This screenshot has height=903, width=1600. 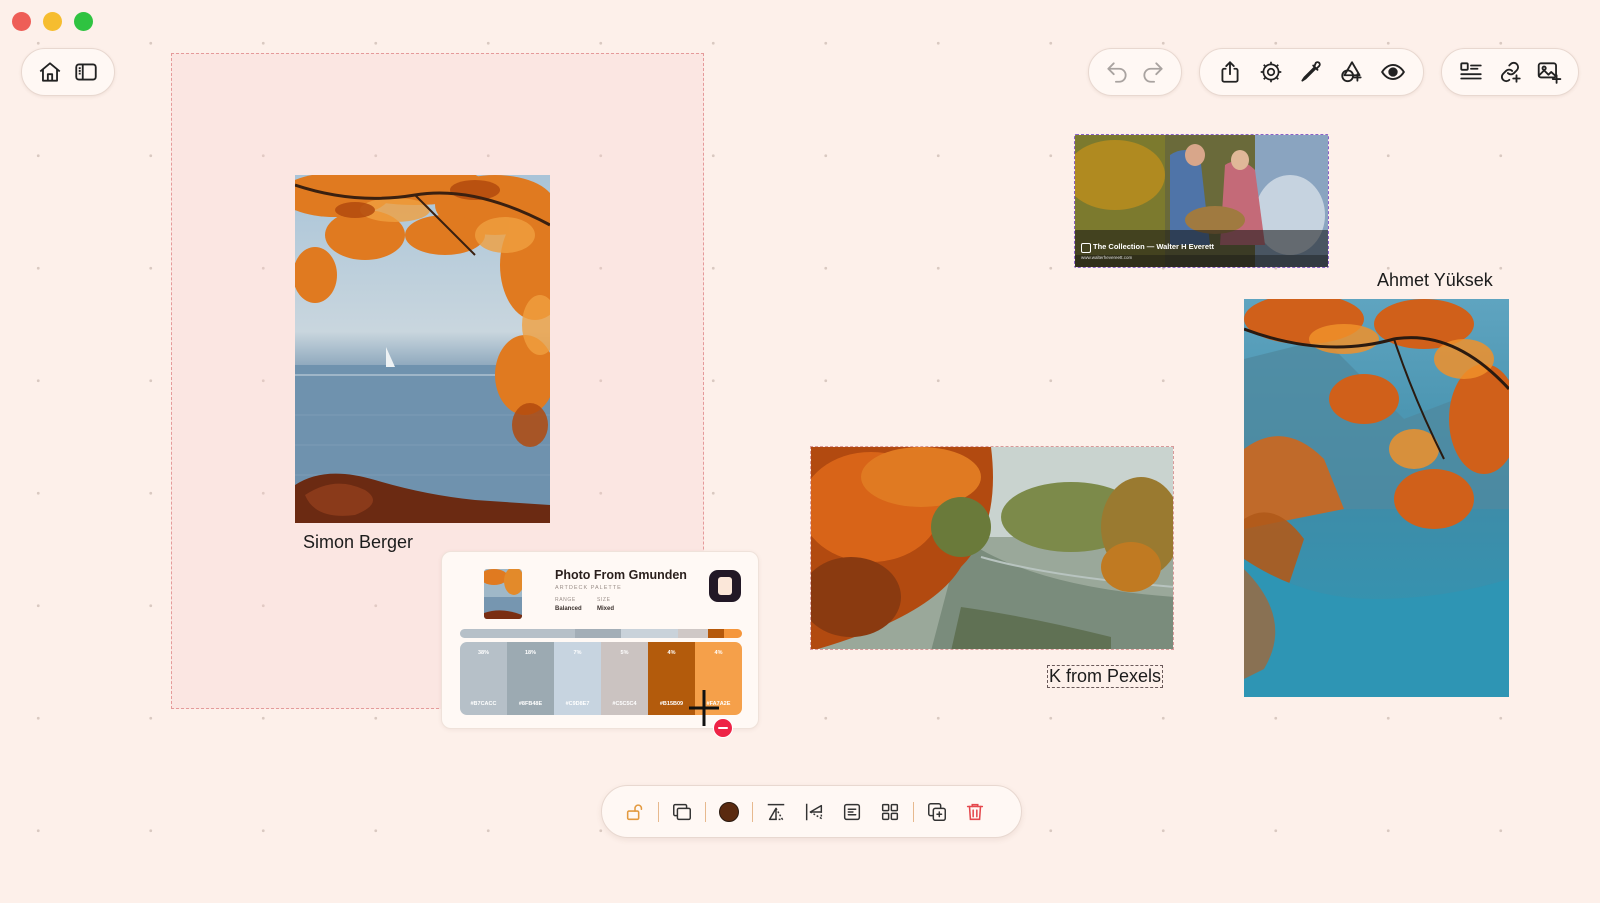 What do you see at coordinates (483, 704) in the screenshot?
I see `swatch-hex: #B7CACC` at bounding box center [483, 704].